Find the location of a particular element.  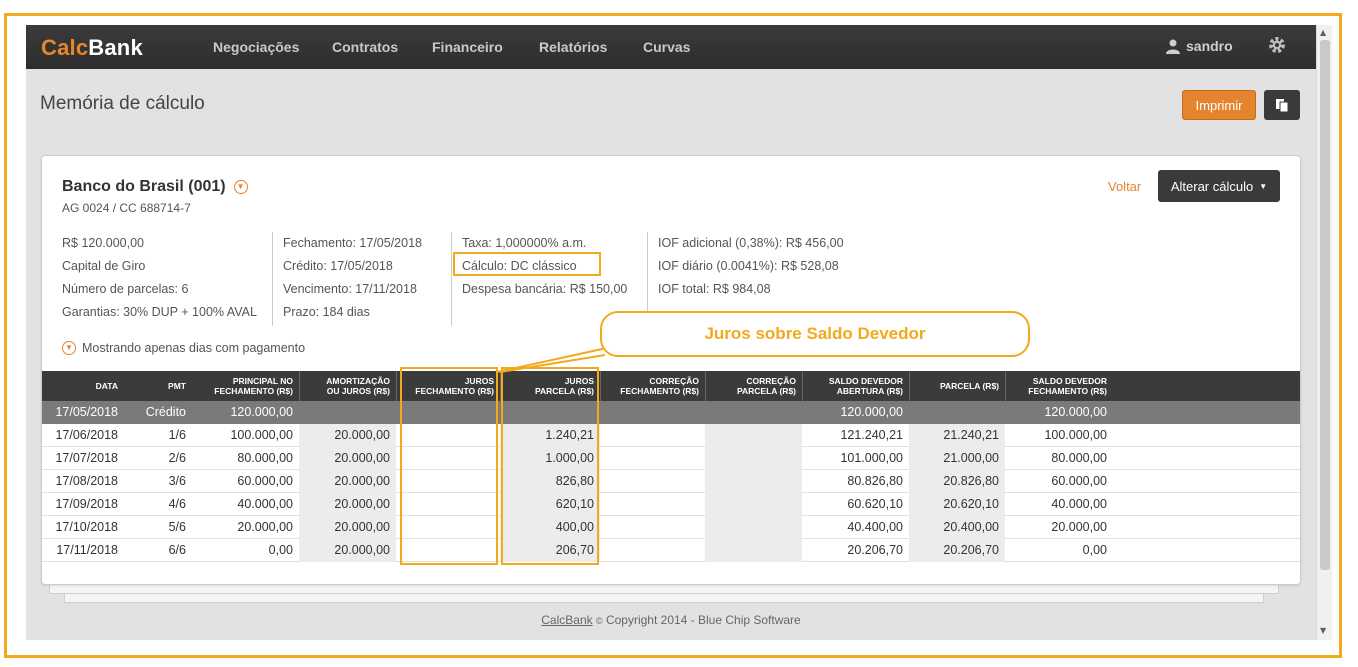

gear-icon is located at coordinates (1277, 47).